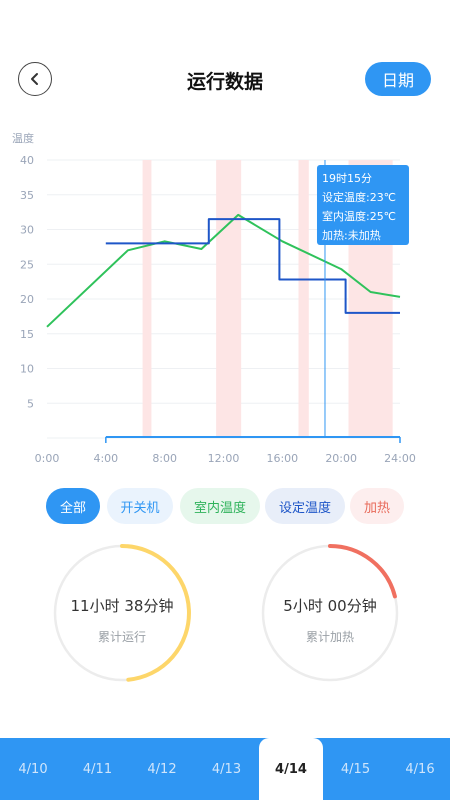  Describe the element at coordinates (27, 230) in the screenshot. I see `y-tick-label: 30` at that location.